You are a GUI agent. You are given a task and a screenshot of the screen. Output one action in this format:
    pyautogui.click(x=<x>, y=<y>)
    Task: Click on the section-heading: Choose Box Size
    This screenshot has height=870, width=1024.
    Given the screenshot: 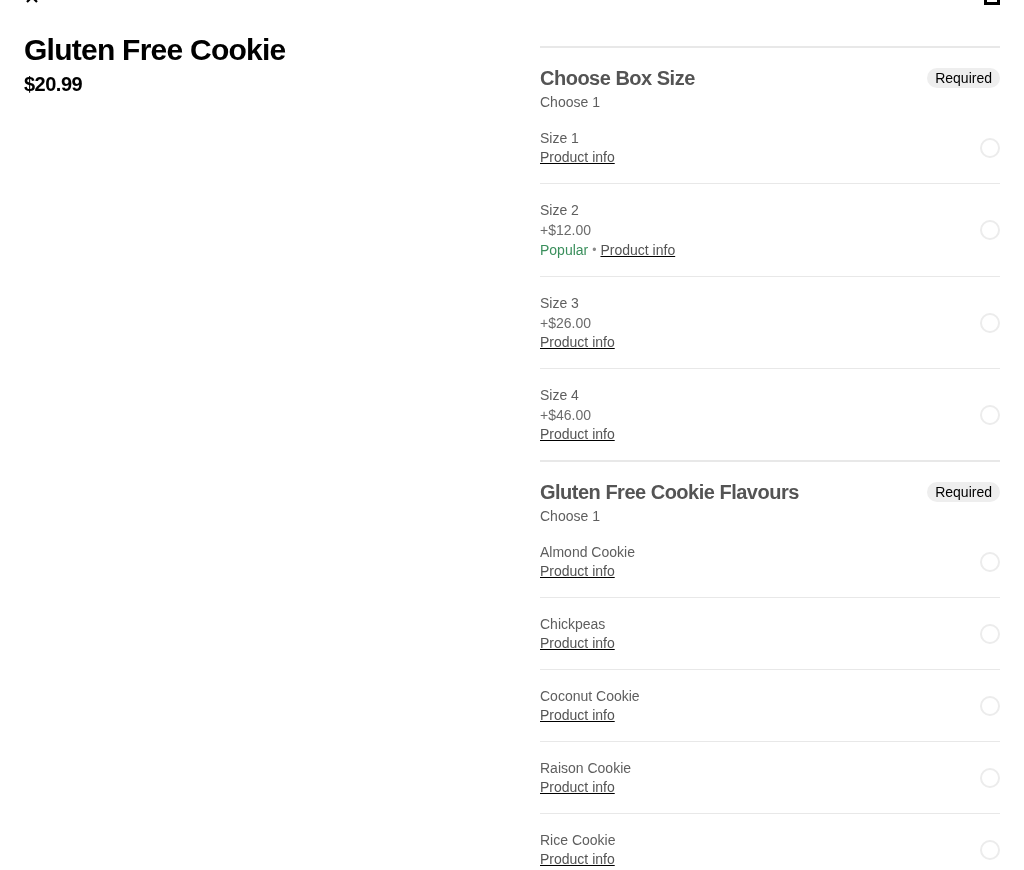 What is the action you would take?
    pyautogui.click(x=617, y=78)
    